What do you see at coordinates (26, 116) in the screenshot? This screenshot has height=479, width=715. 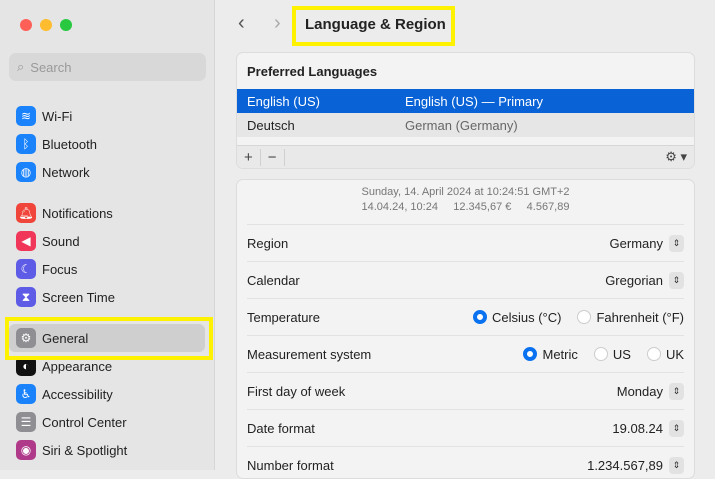 I see `wifi-icon: ≋` at bounding box center [26, 116].